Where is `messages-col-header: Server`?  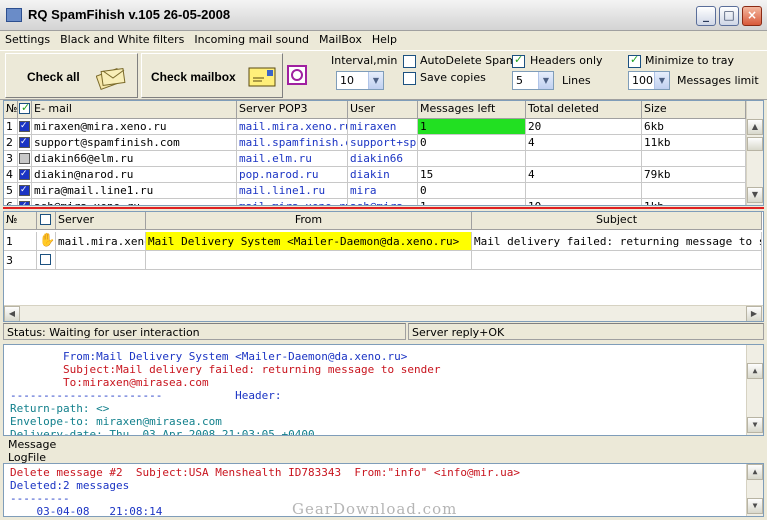 messages-col-header: Server is located at coordinates (101, 221).